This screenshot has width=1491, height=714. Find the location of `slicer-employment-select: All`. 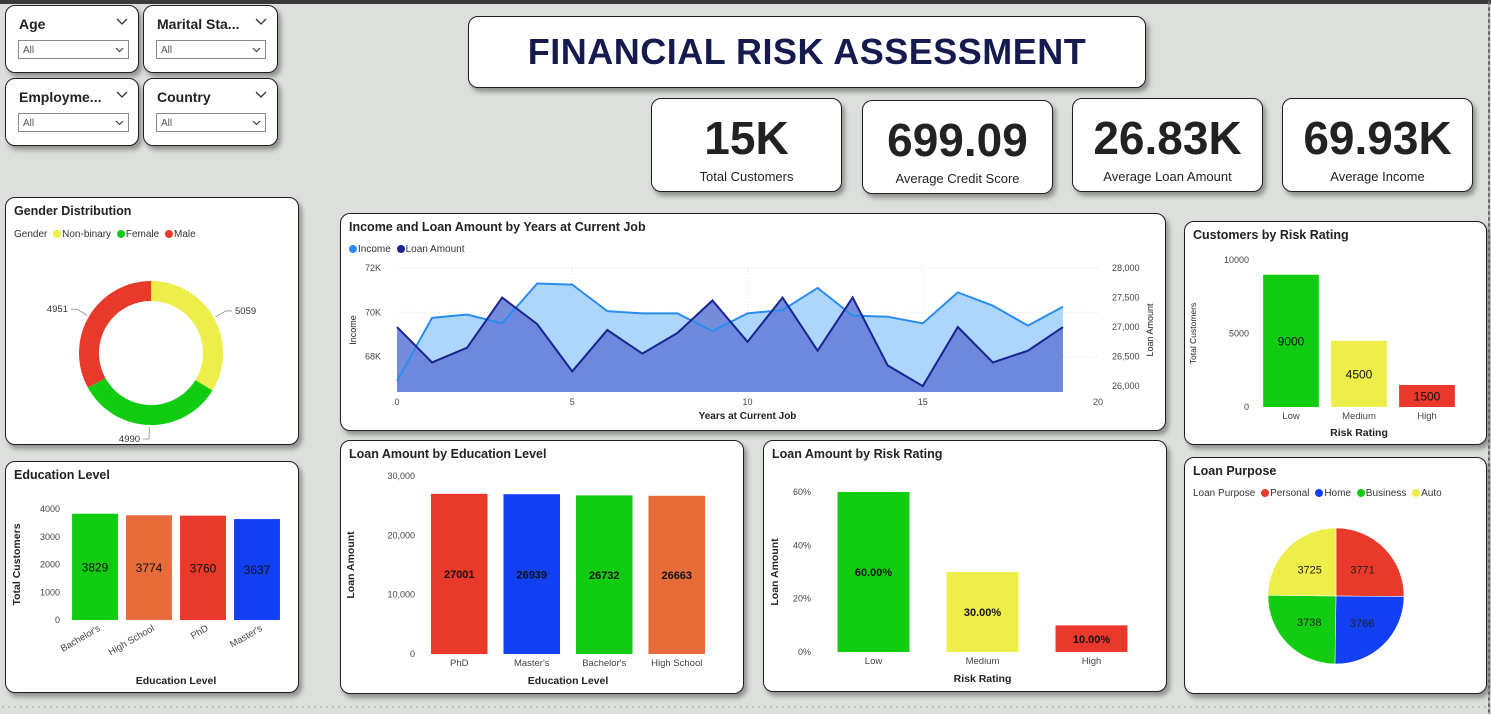

slicer-employment-select: All is located at coordinates (73, 122).